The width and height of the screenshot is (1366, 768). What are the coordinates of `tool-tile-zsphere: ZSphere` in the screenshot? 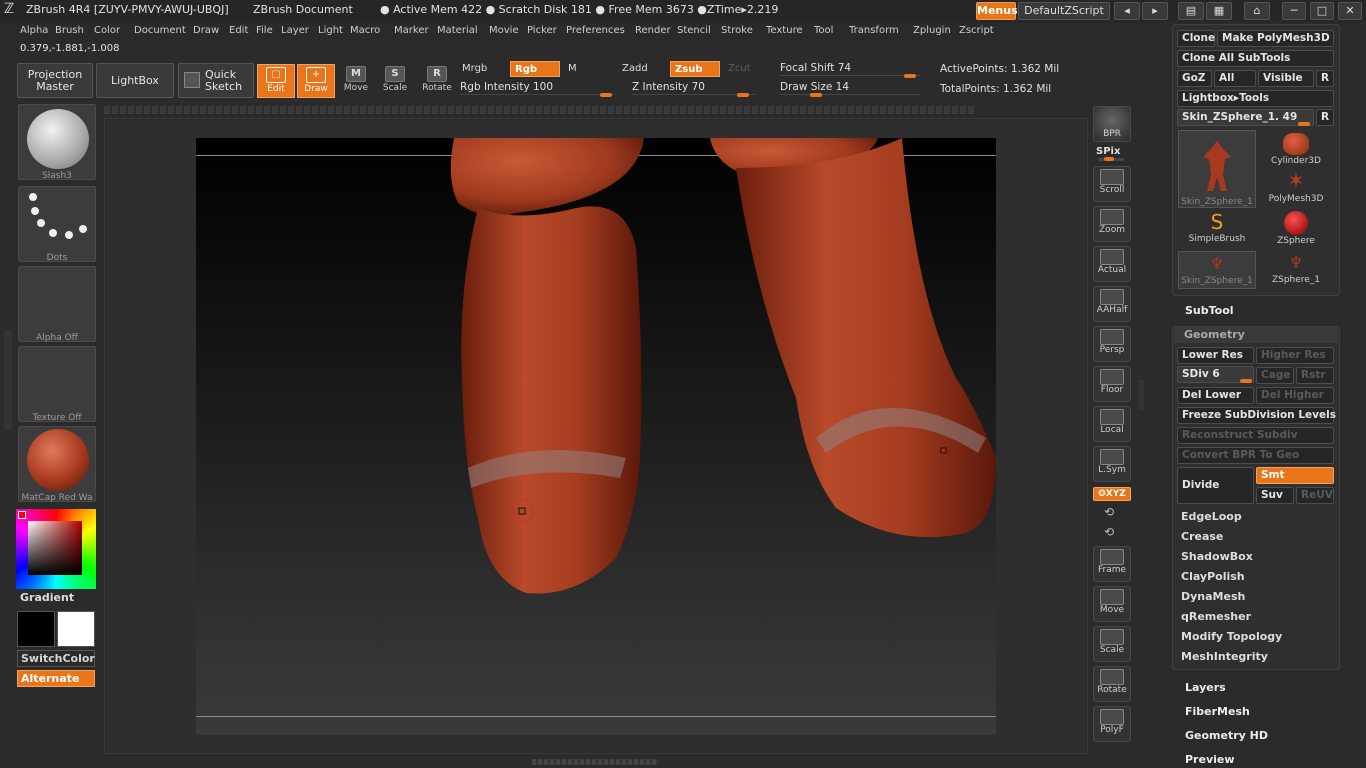 It's located at (1296, 229).